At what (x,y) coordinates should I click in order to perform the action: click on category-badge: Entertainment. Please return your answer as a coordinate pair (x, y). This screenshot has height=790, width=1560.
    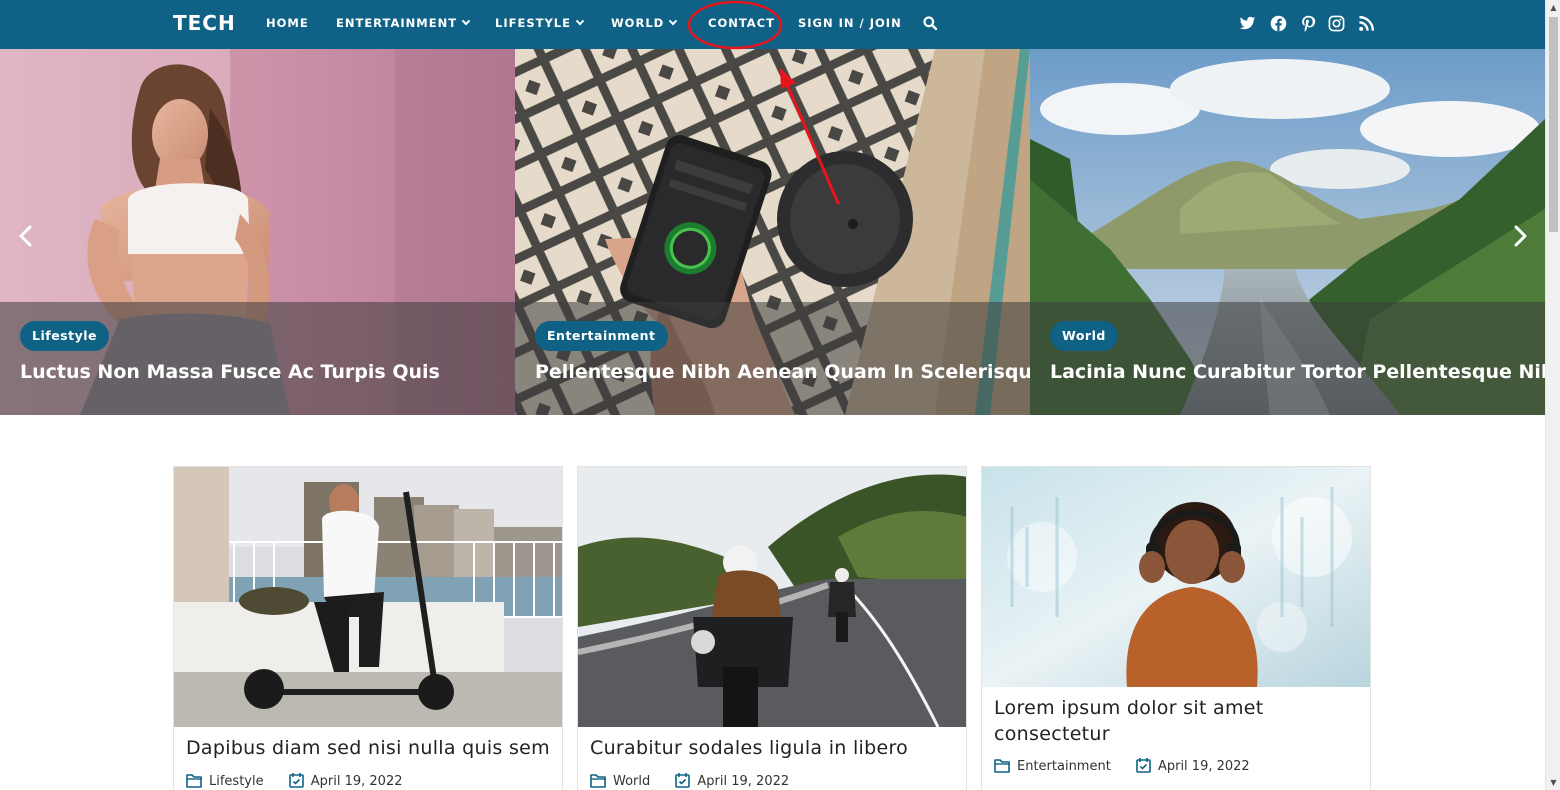
    Looking at the image, I should click on (601, 336).